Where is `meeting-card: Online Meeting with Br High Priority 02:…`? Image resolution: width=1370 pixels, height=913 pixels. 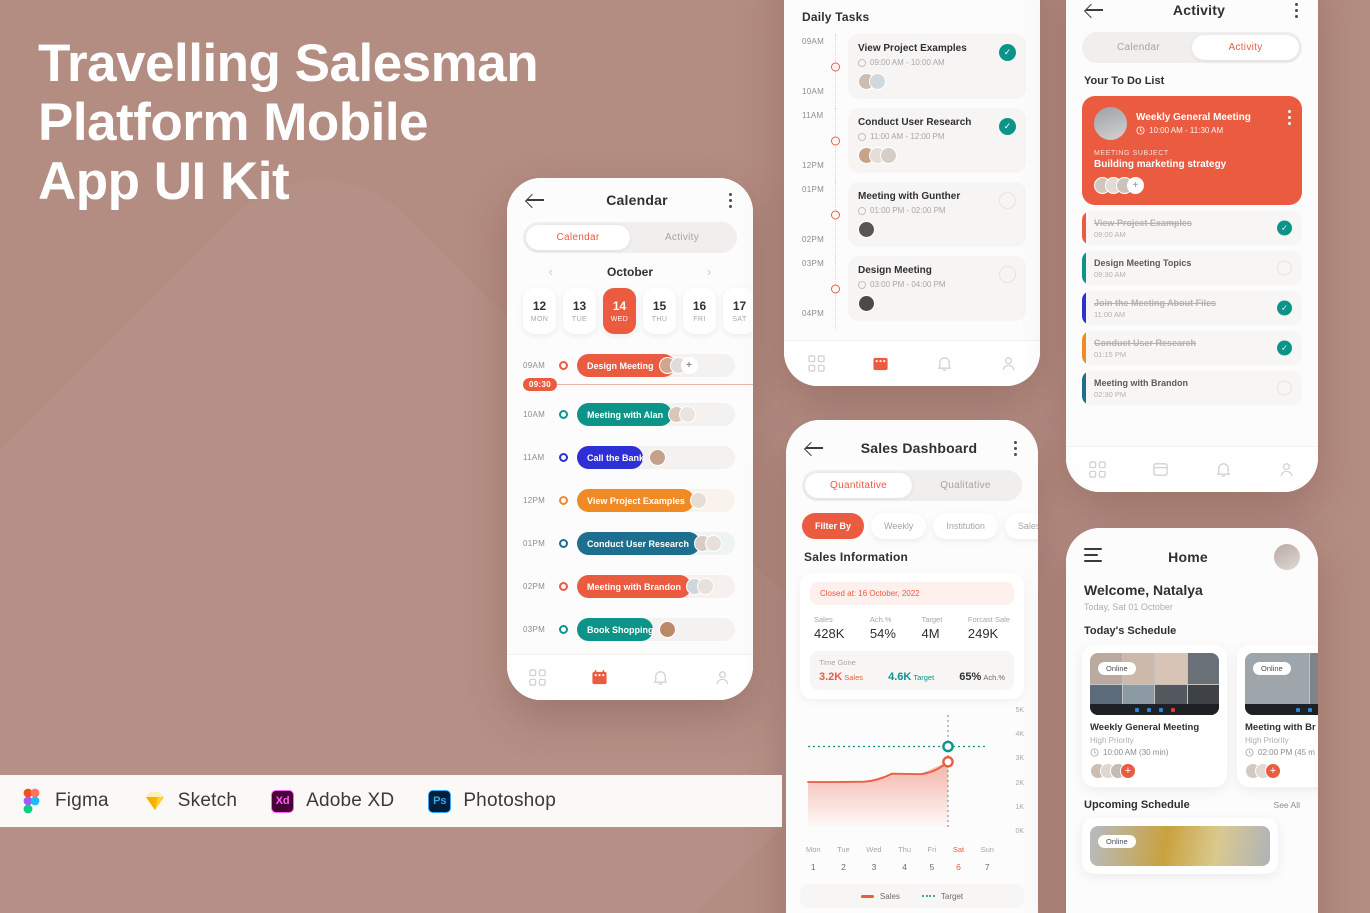
meeting-card: Online Meeting with Br High Priority 02:… is located at coordinates (1277, 716).